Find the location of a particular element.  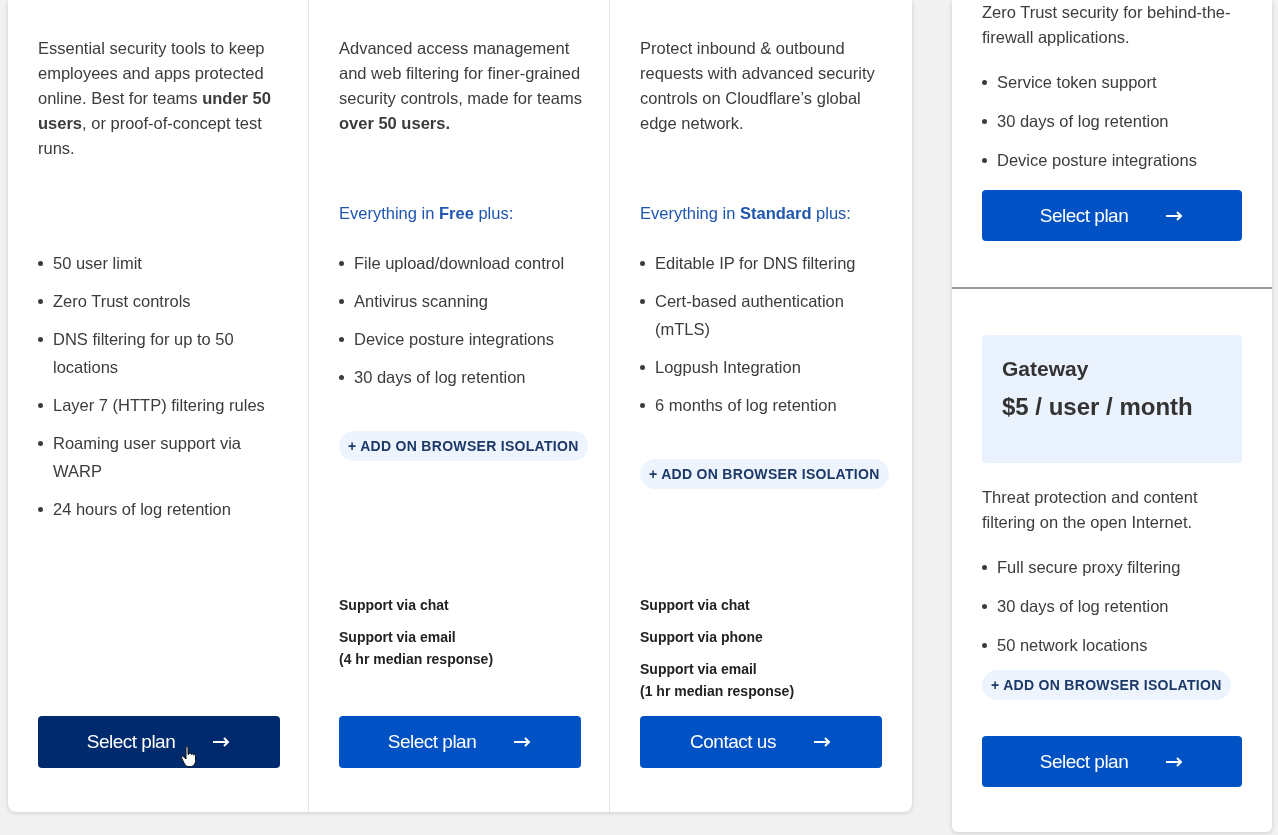

feature-text: Layer 7 (HTTP) filtering rules is located at coordinates (159, 405).